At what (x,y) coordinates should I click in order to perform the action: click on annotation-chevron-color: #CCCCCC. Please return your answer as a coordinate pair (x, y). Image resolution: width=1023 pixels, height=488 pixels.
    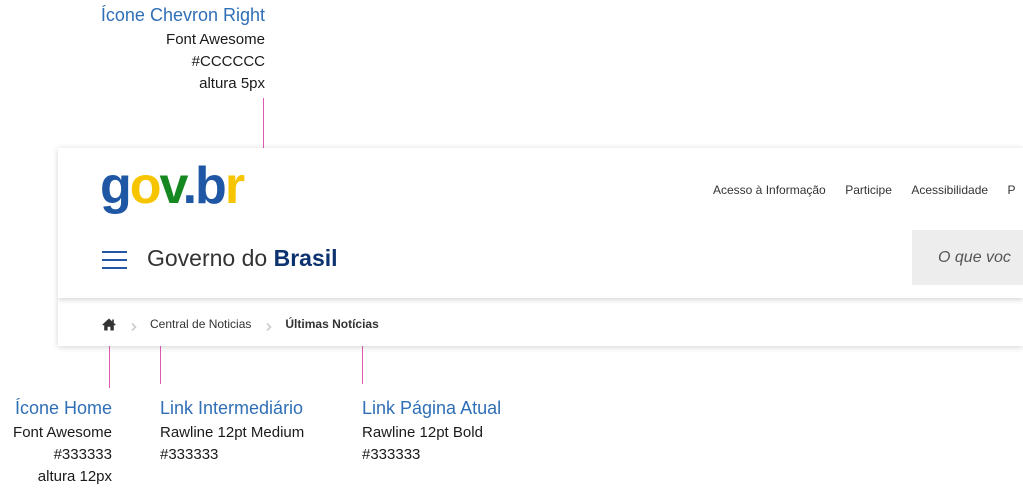
    Looking at the image, I should click on (228, 61).